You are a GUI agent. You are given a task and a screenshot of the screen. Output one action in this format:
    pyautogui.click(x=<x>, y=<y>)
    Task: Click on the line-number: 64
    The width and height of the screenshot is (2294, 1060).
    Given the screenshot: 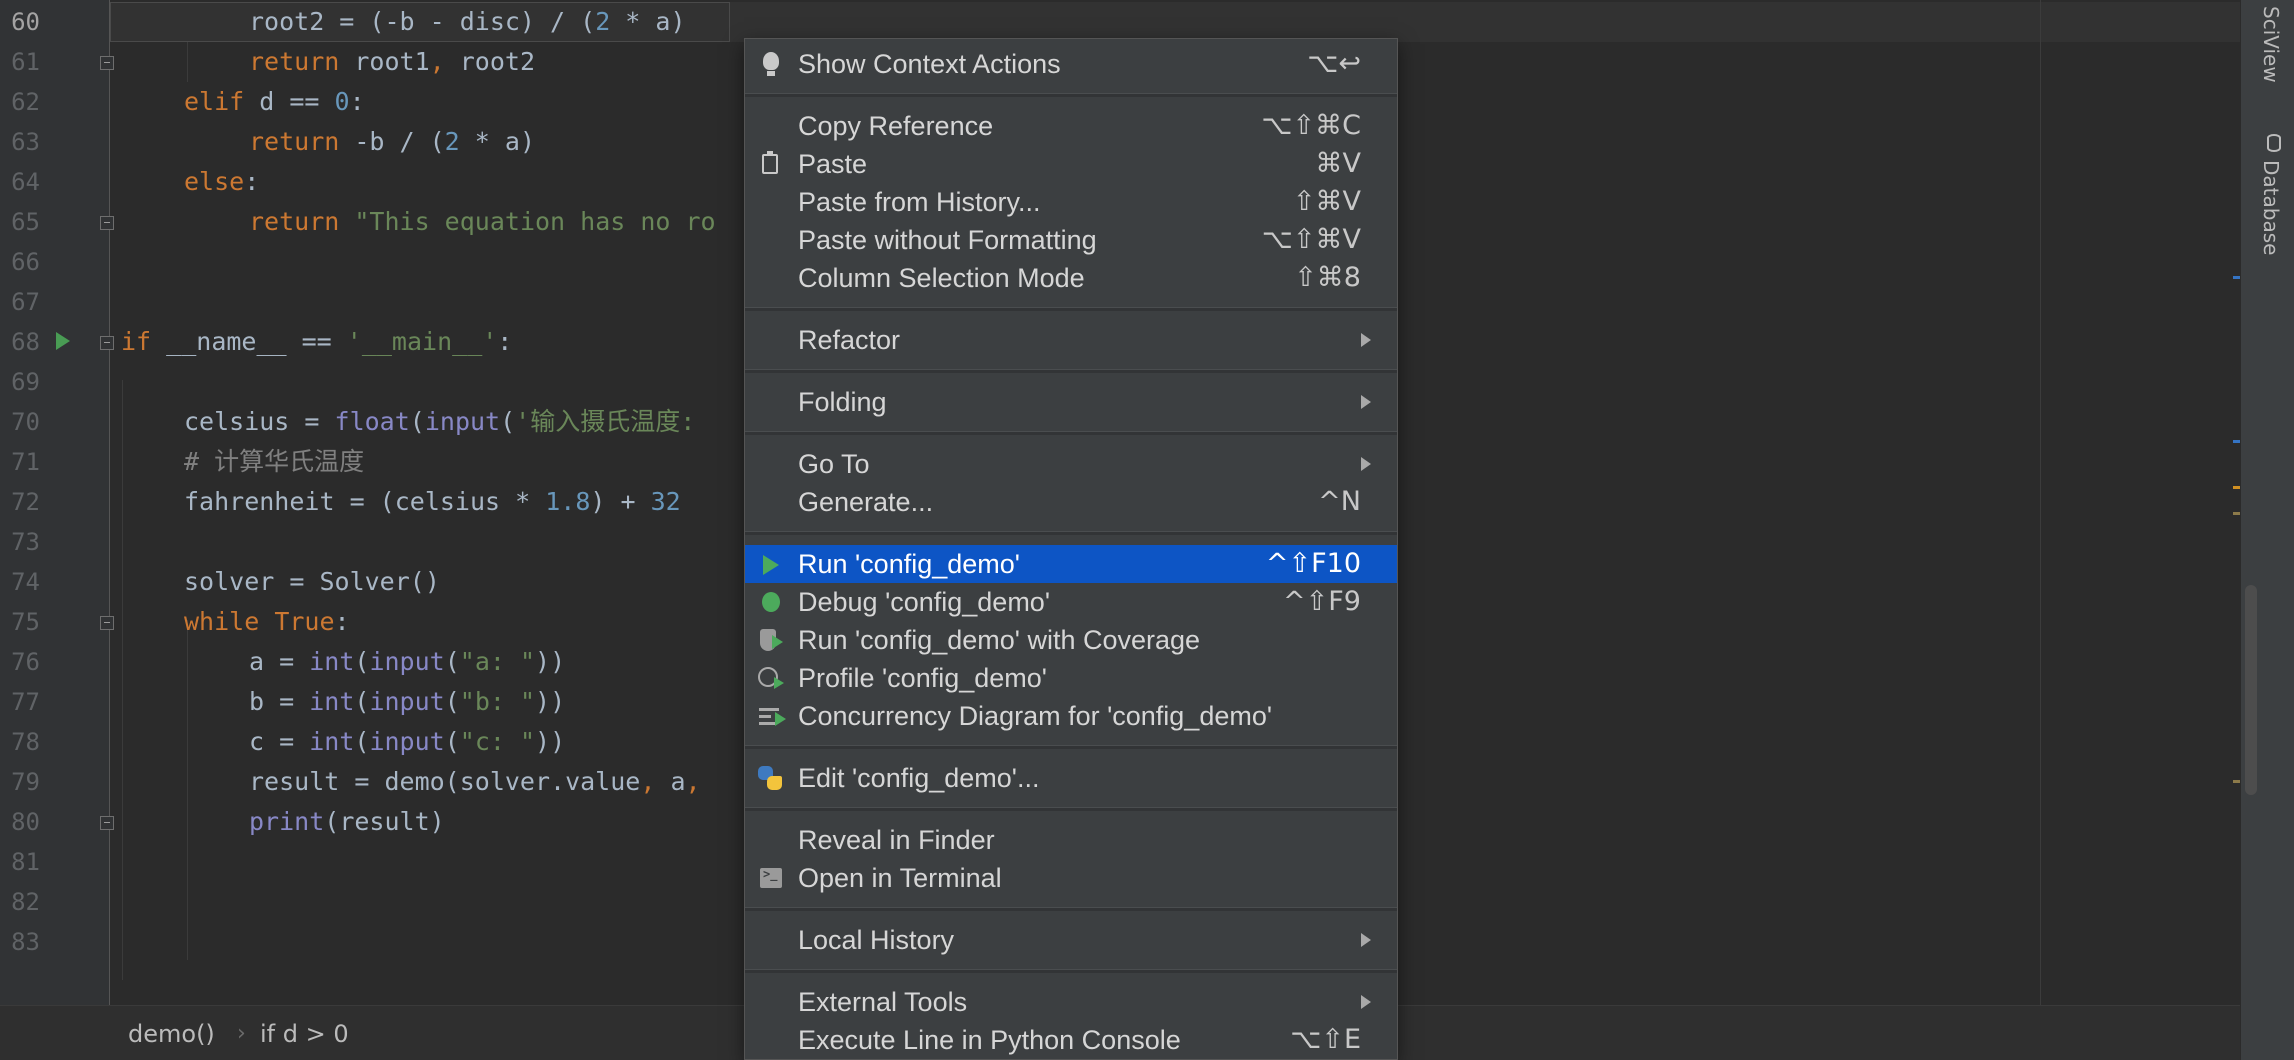 What is the action you would take?
    pyautogui.click(x=25, y=182)
    